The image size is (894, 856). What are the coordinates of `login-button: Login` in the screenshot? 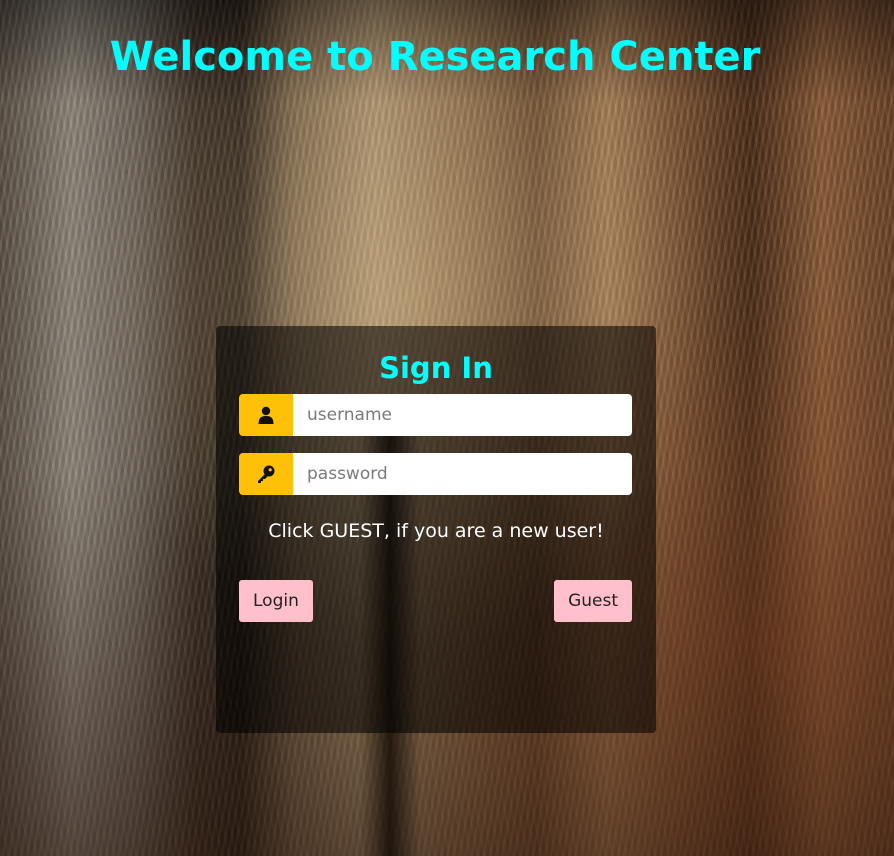 It's located at (276, 601).